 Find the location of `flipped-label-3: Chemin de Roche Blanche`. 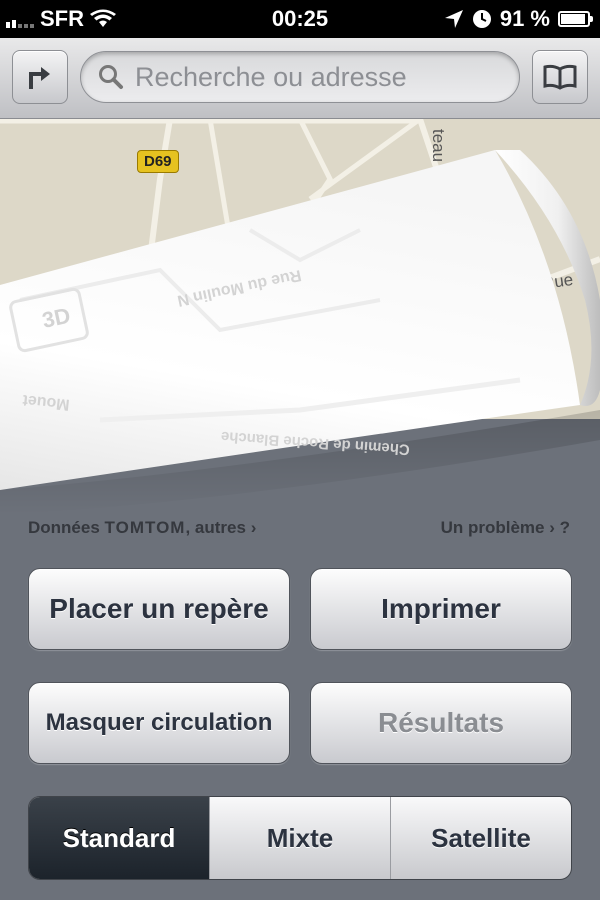

flipped-label-3: Chemin de Roche Blanche is located at coordinates (315, 443).